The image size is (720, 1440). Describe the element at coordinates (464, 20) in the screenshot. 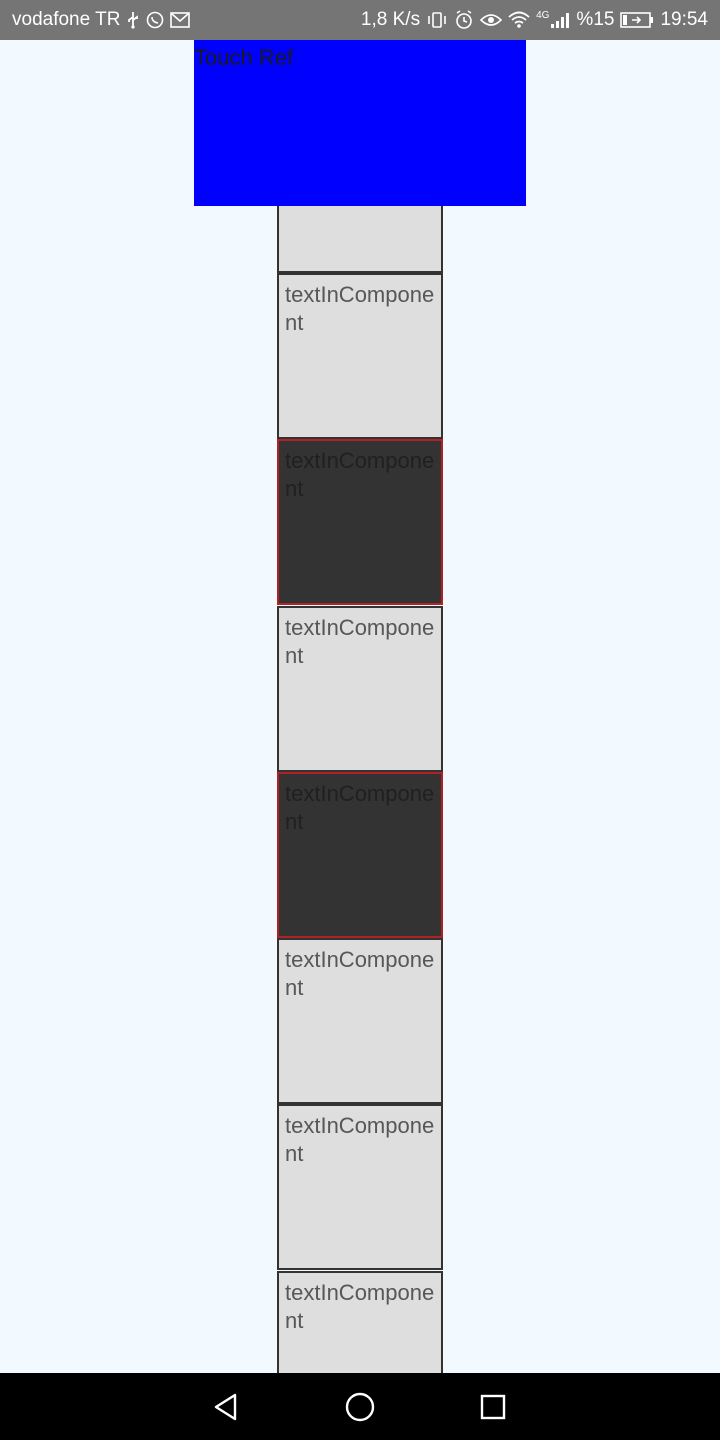

I see `alarm-icon` at that location.